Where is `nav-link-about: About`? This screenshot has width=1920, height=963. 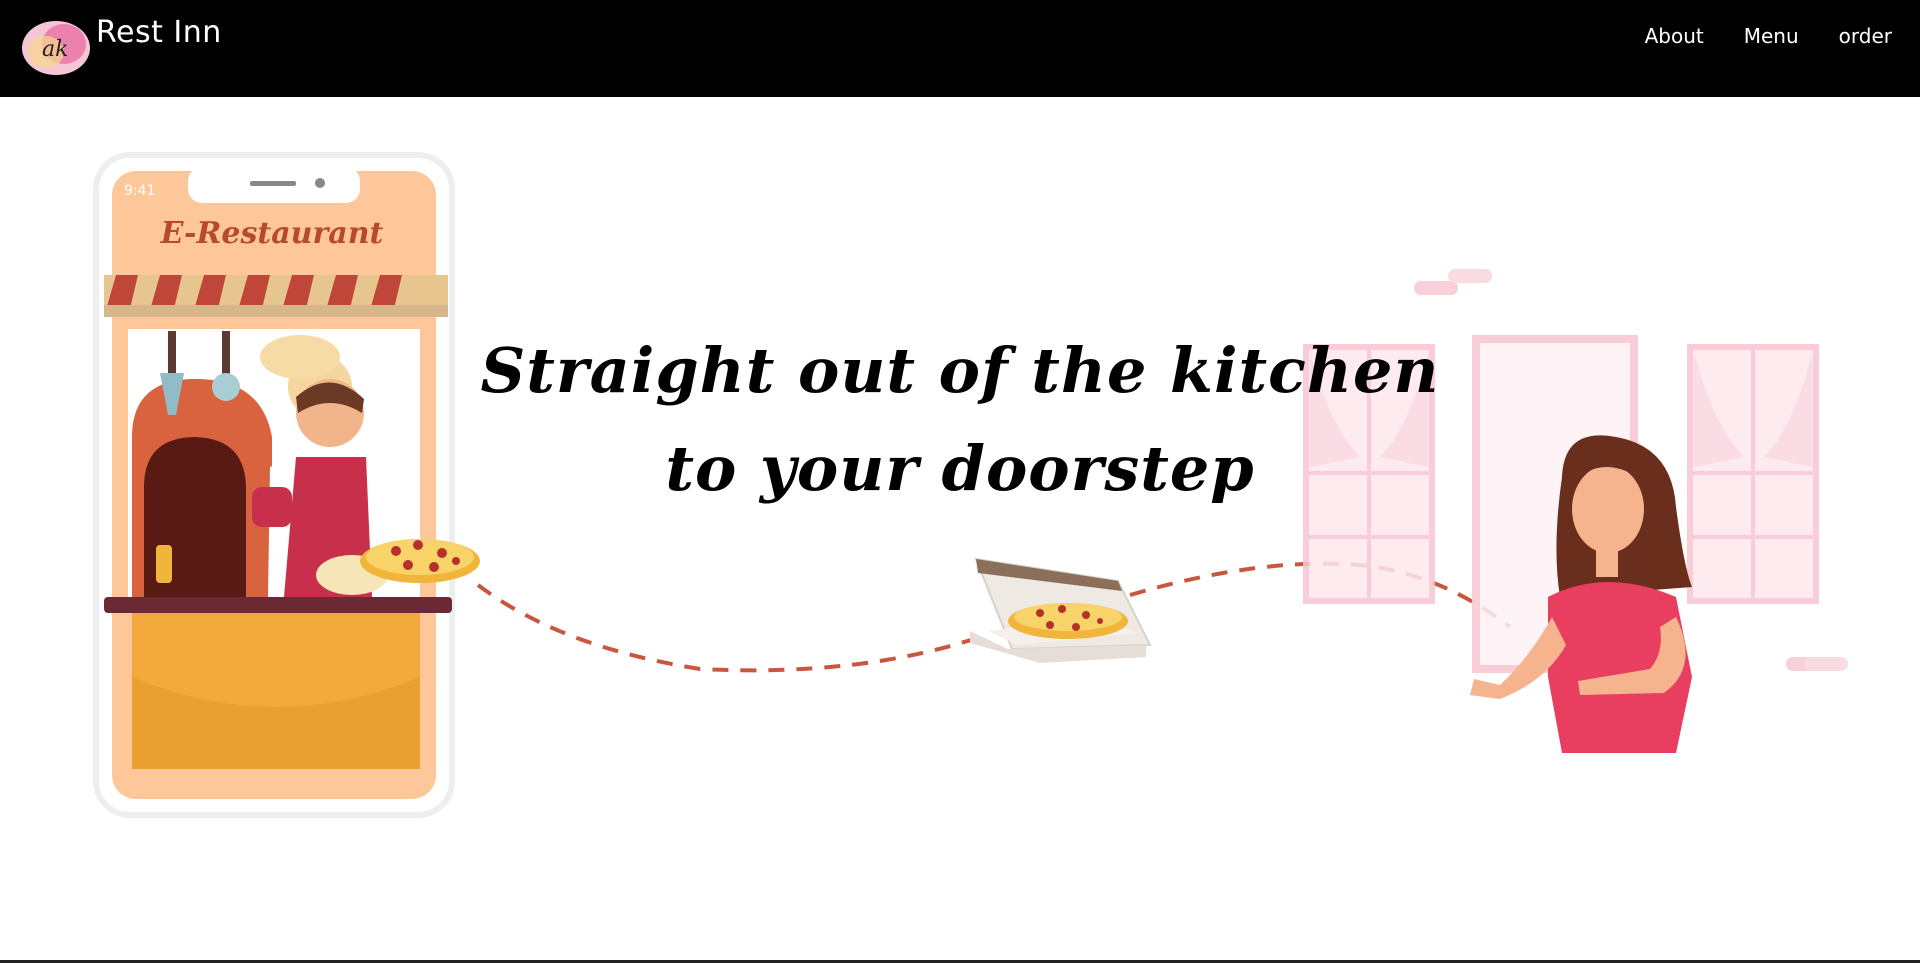 nav-link-about: About is located at coordinates (1674, 36).